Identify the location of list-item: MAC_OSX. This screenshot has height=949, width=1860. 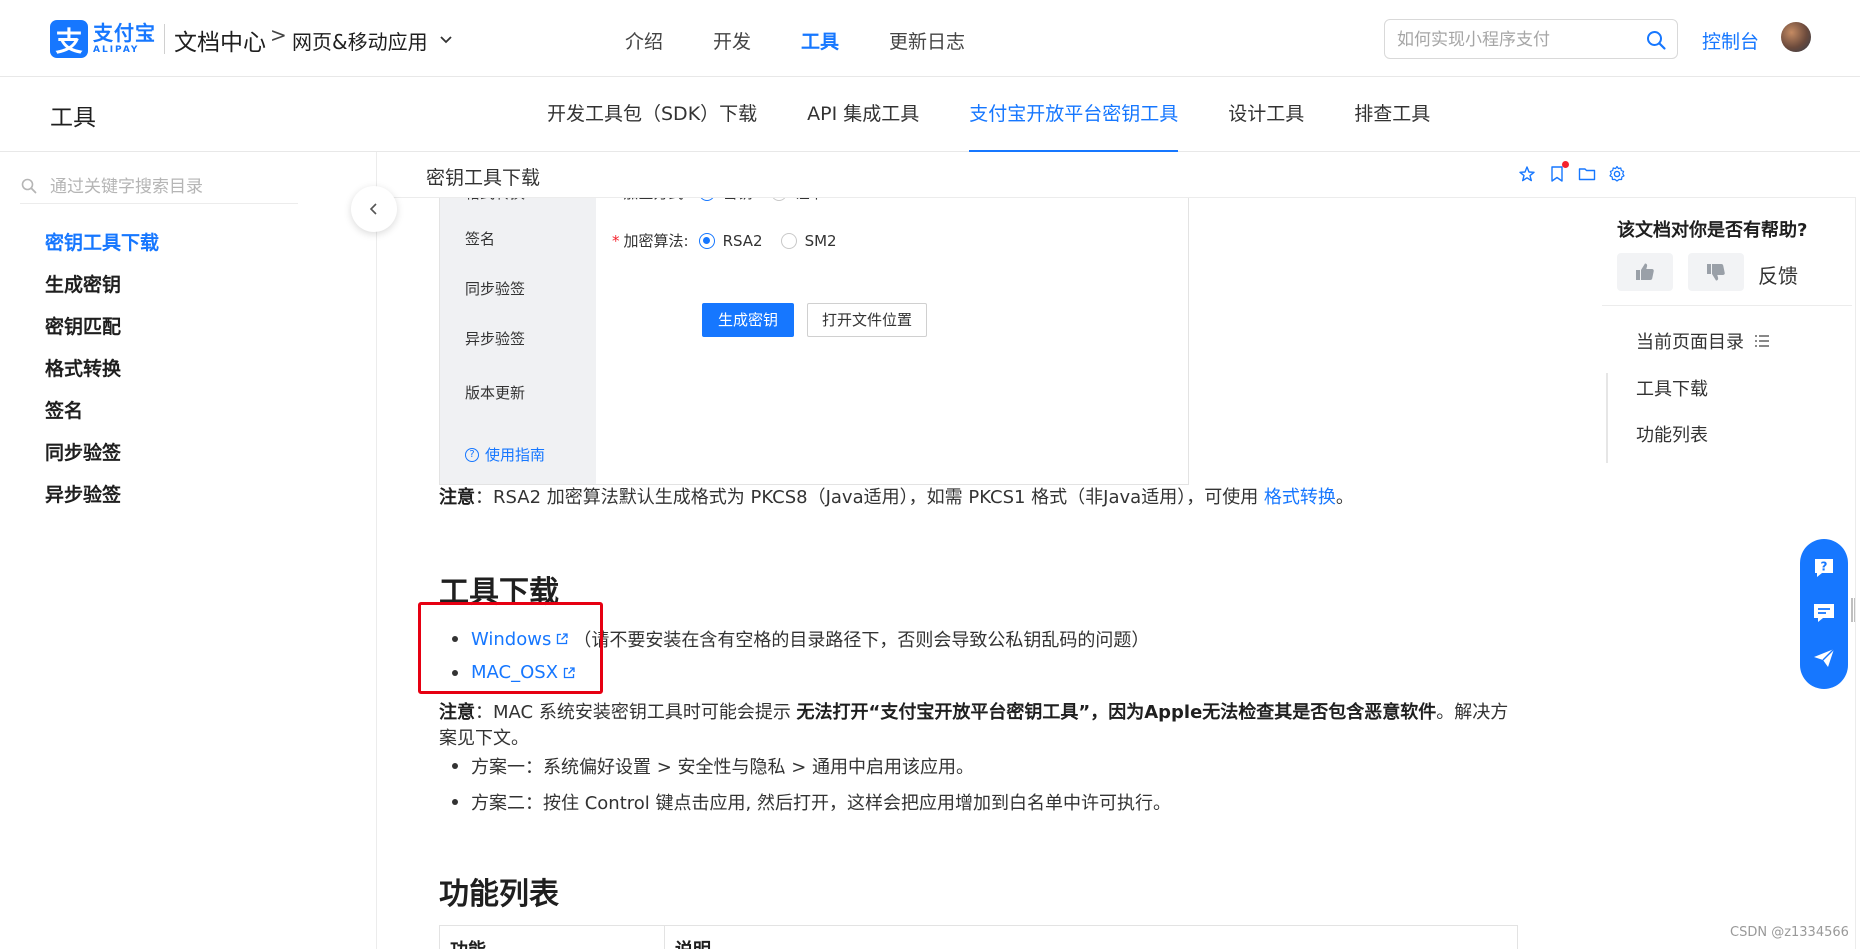
(514, 672).